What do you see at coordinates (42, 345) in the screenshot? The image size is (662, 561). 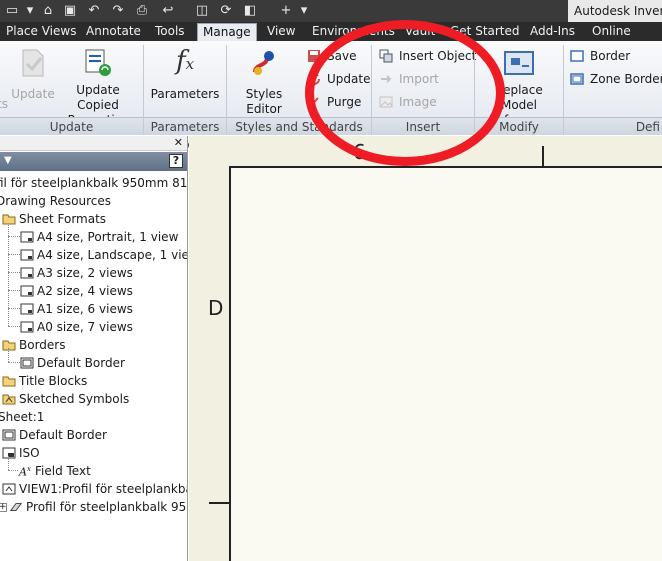 I see `tree-item-label: Borders` at bounding box center [42, 345].